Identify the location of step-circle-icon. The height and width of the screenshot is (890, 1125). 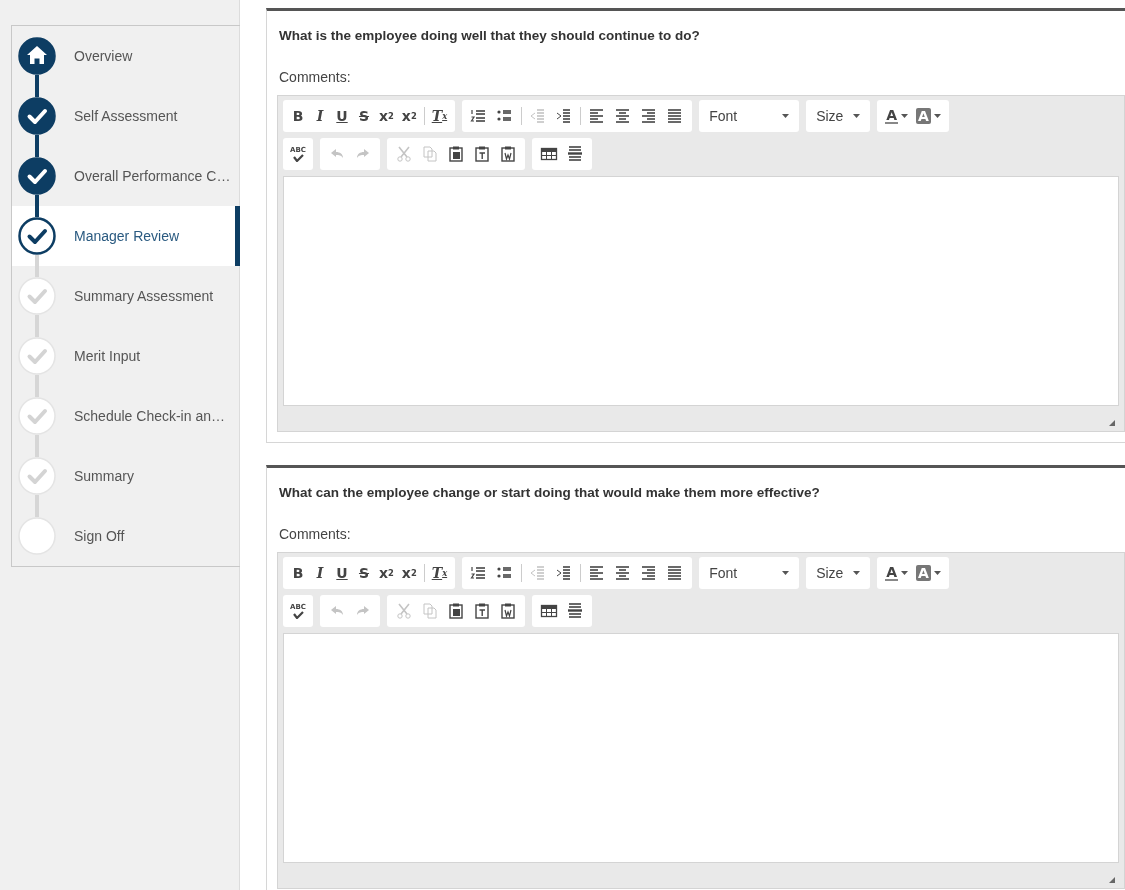
(37, 536).